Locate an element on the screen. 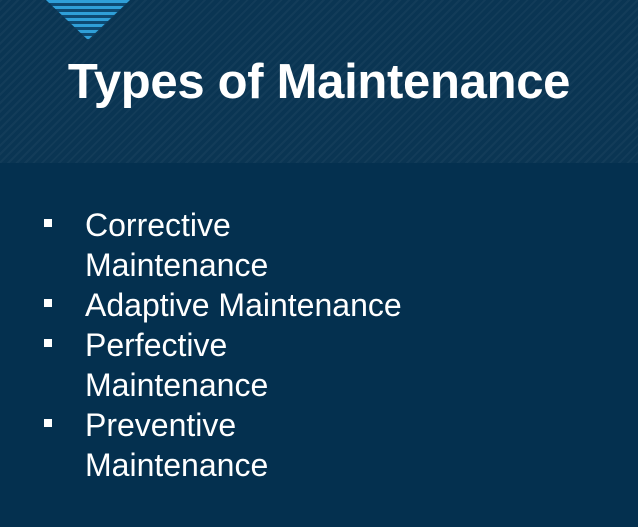 The width and height of the screenshot is (638, 527). list-item-line: Perfective is located at coordinates (156, 345).